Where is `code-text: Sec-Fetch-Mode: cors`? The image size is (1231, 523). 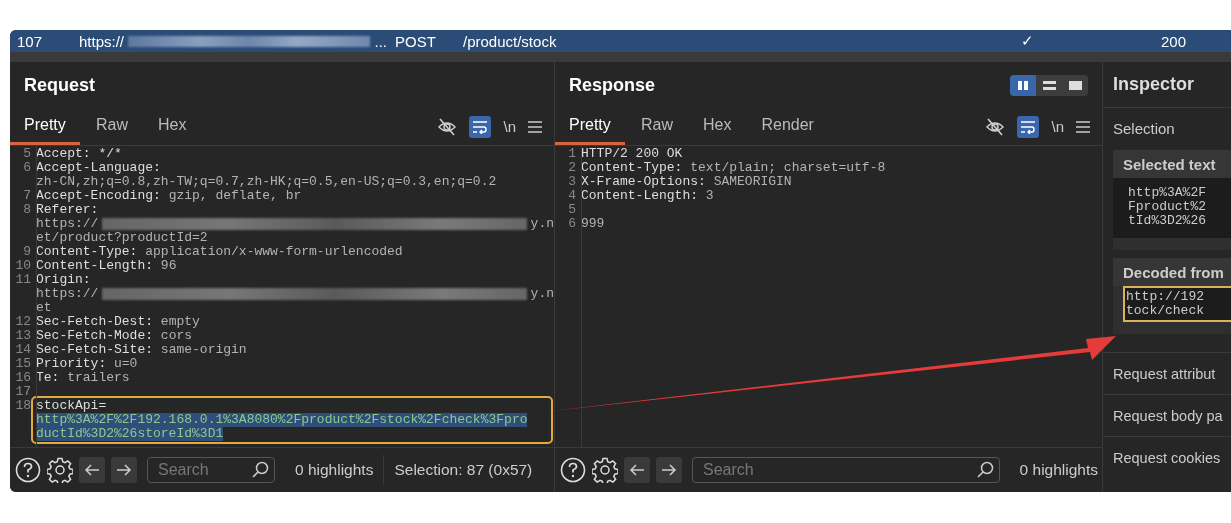 code-text: Sec-Fetch-Mode: cors is located at coordinates (115, 336).